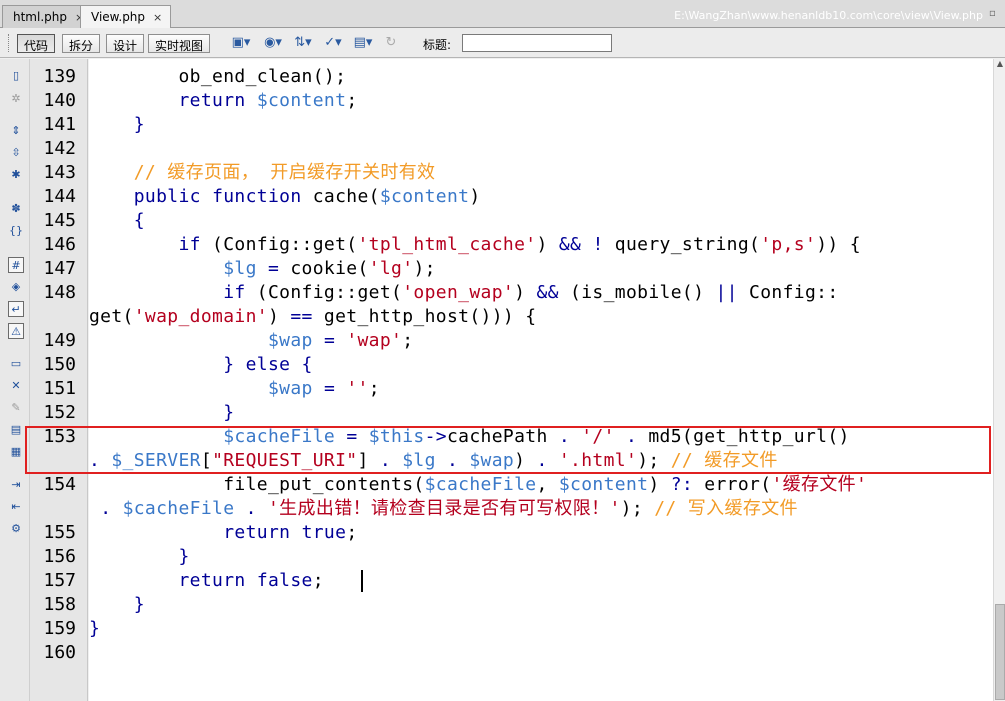 This screenshot has width=1005, height=701. What do you see at coordinates (16, 430) in the screenshot?
I see `recent-snippets-icon: ▤` at bounding box center [16, 430].